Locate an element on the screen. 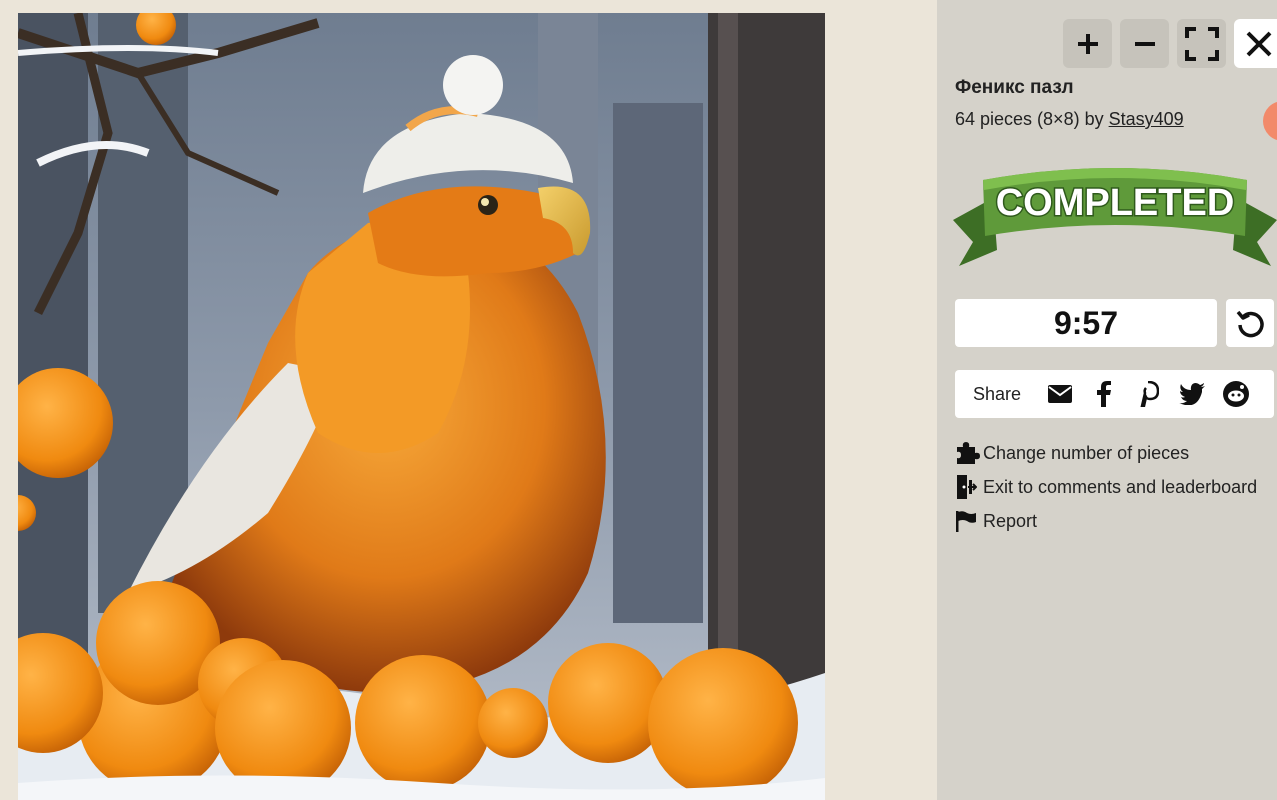 Image resolution: width=1277 pixels, height=800 pixels. banner-text: COMPLETED is located at coordinates (1115, 203).